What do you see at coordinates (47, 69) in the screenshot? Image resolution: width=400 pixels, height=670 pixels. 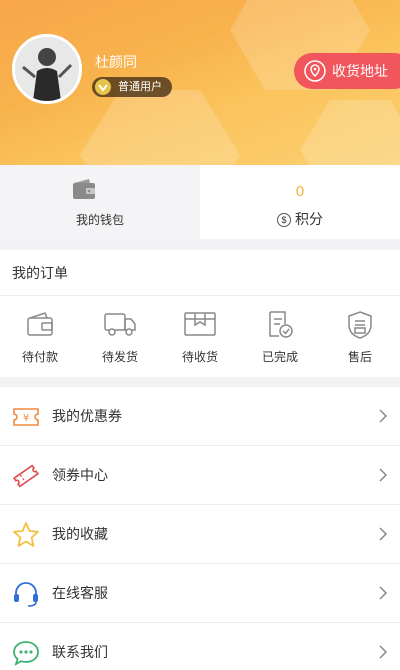 I see `avatar` at bounding box center [47, 69].